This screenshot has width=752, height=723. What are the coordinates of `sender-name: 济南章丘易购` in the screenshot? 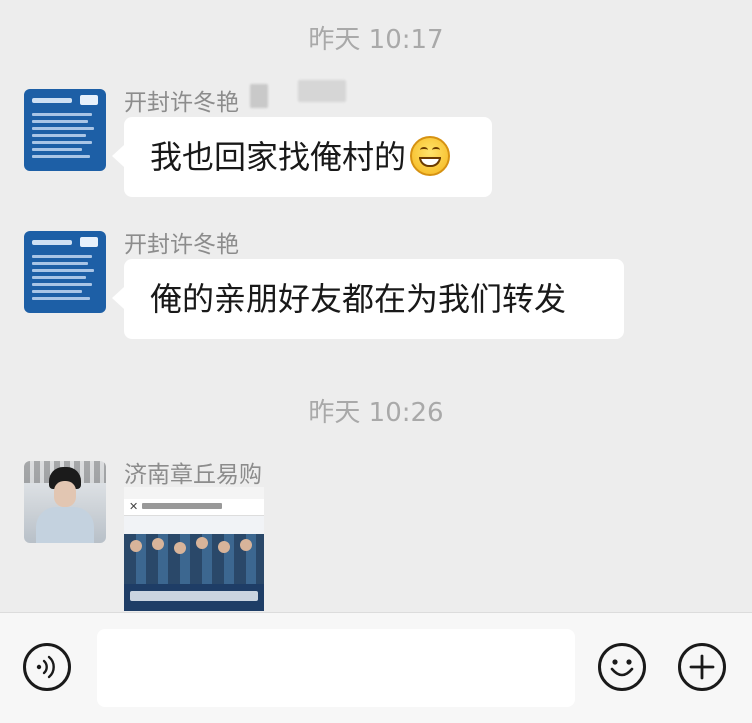 It's located at (193, 475).